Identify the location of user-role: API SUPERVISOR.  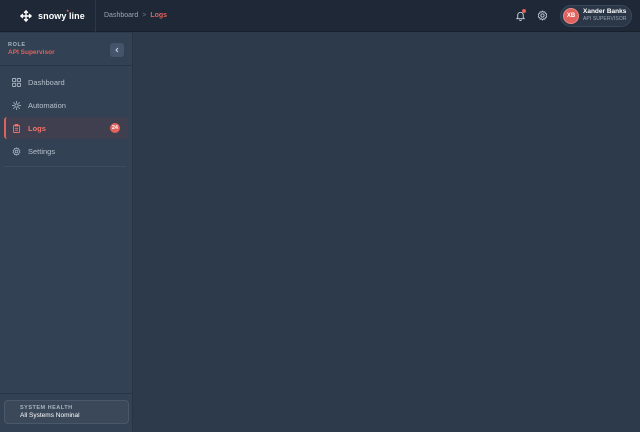
(605, 18).